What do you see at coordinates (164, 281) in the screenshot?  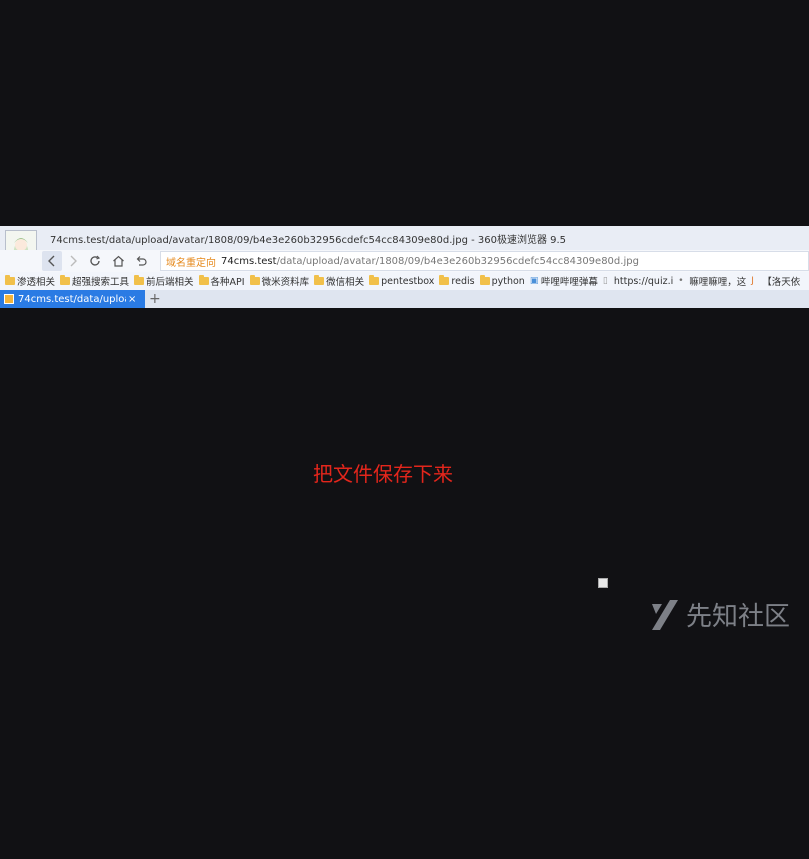 I see `bookmark-item: 前后端相关` at bounding box center [164, 281].